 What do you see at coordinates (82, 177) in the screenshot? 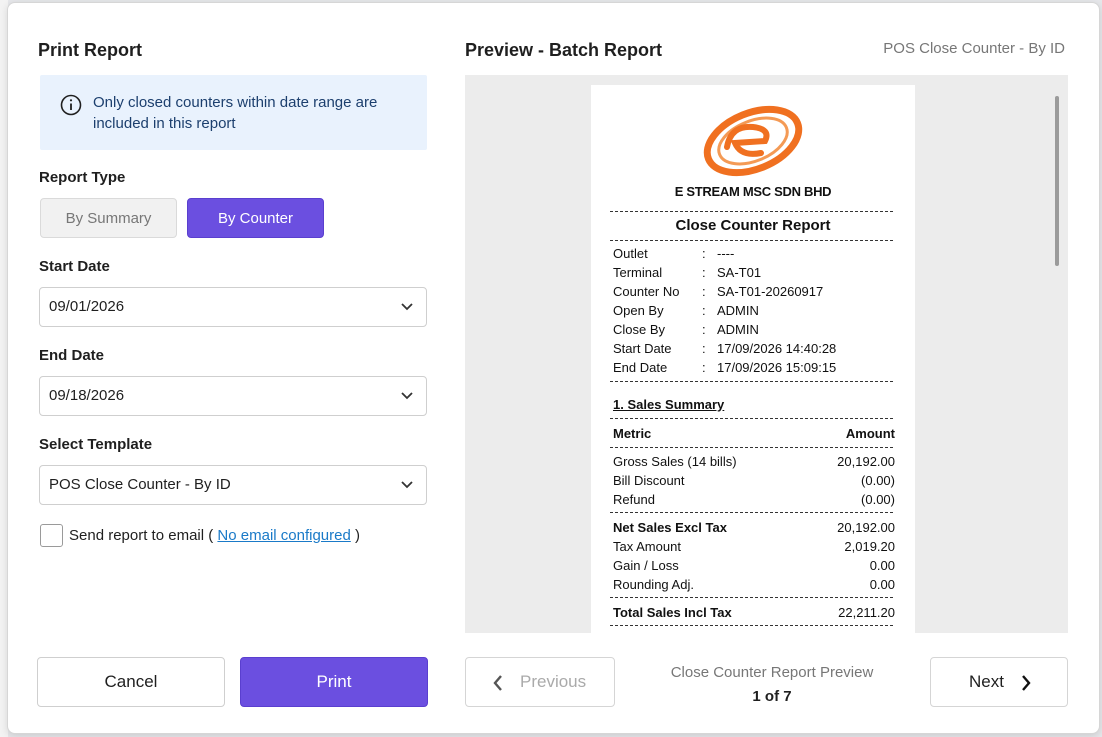
I see `report-type-label: Report Type` at bounding box center [82, 177].